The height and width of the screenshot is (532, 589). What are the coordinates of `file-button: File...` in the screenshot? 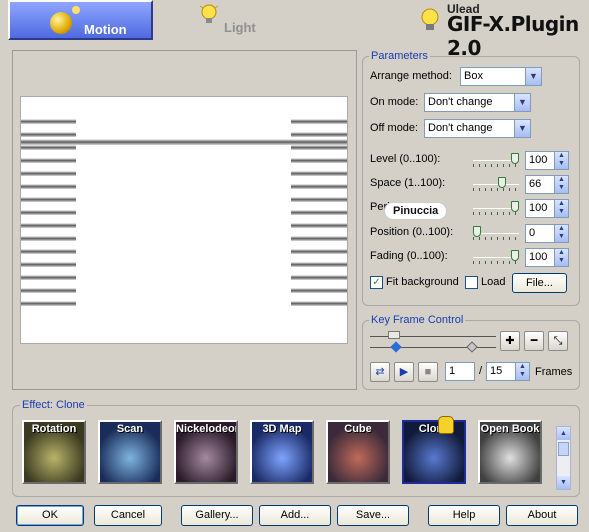 It's located at (539, 283).